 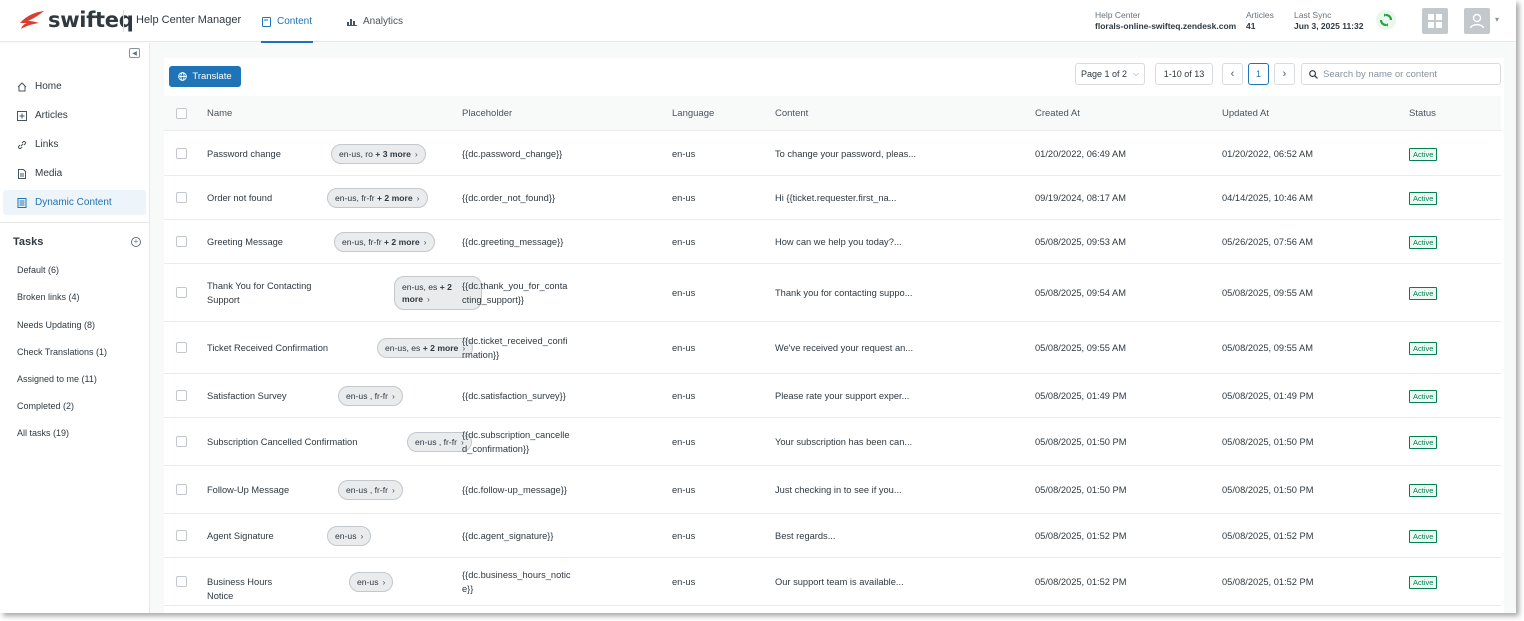 What do you see at coordinates (48, 86) in the screenshot?
I see `sidebar-item-label: Home` at bounding box center [48, 86].